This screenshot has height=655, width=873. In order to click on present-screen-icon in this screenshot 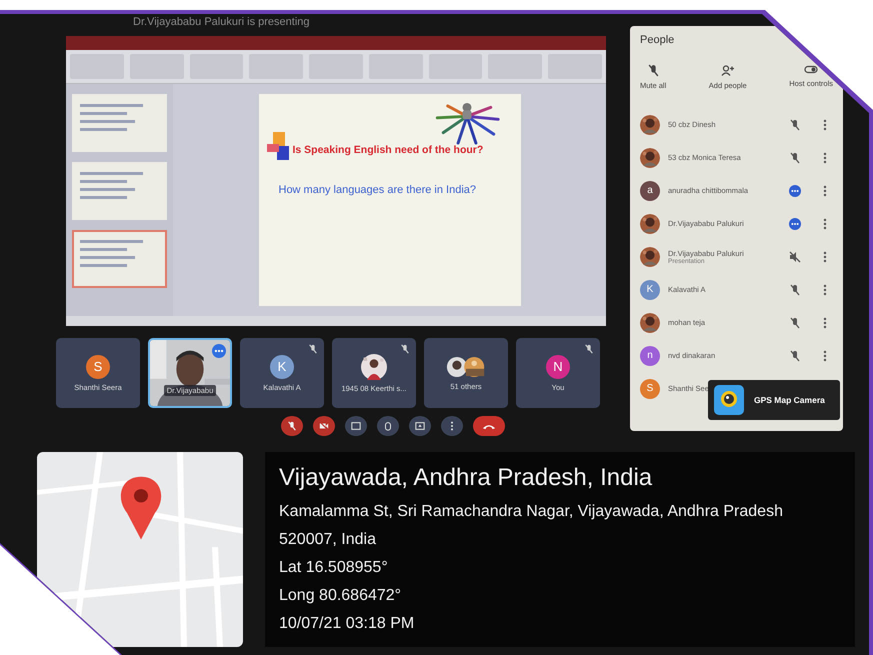, I will do `click(420, 426)`.